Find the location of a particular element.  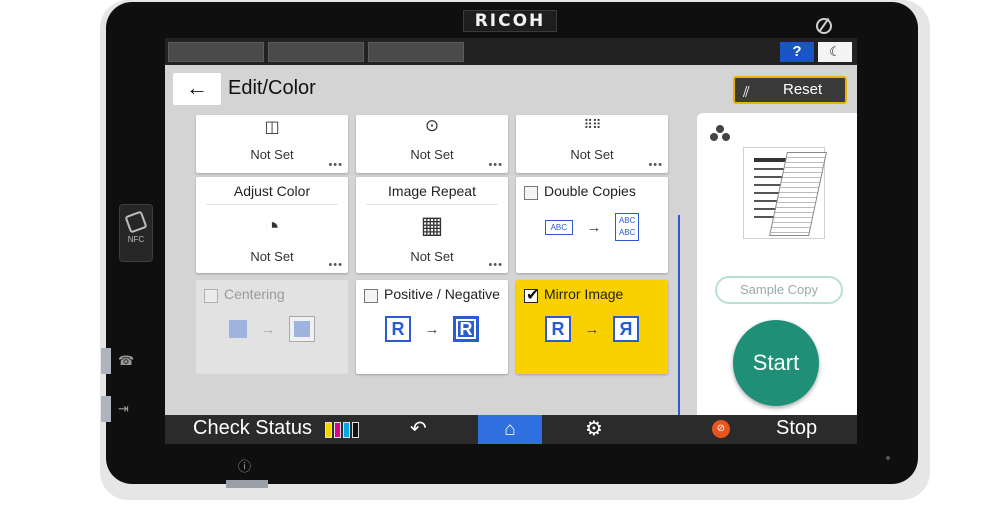

home-icon: ⌂ is located at coordinates (510, 429).